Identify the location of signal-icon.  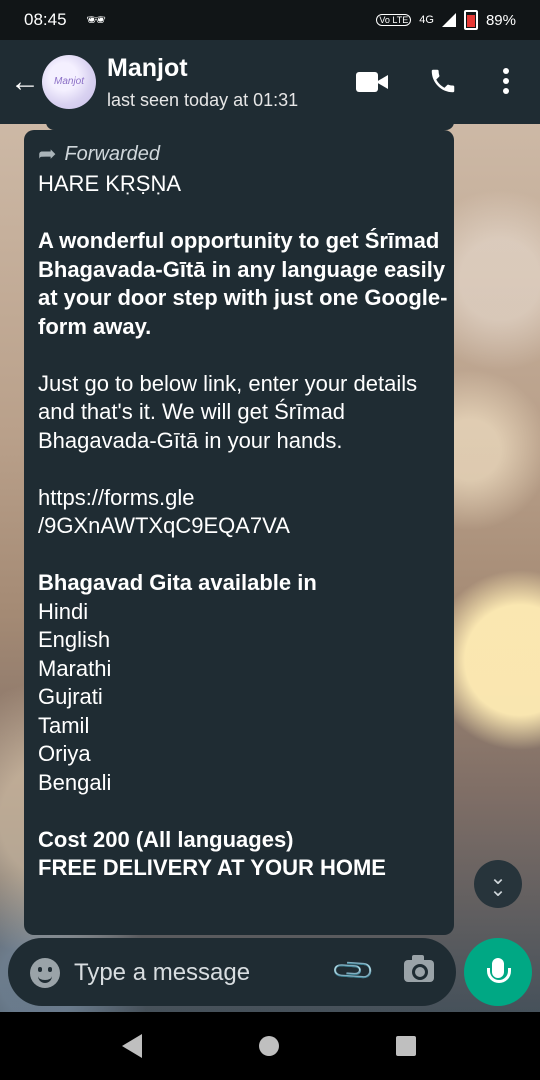
(448, 20).